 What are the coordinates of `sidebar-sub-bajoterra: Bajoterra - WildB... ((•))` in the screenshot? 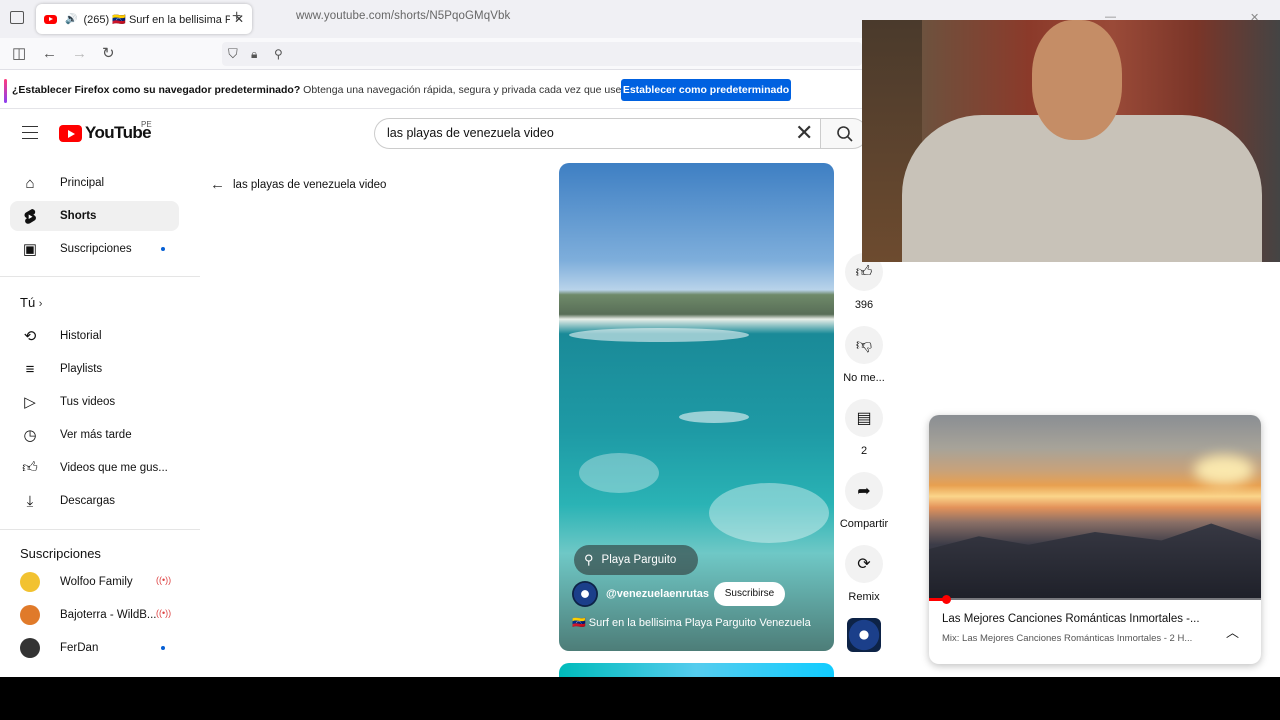 It's located at (94, 615).